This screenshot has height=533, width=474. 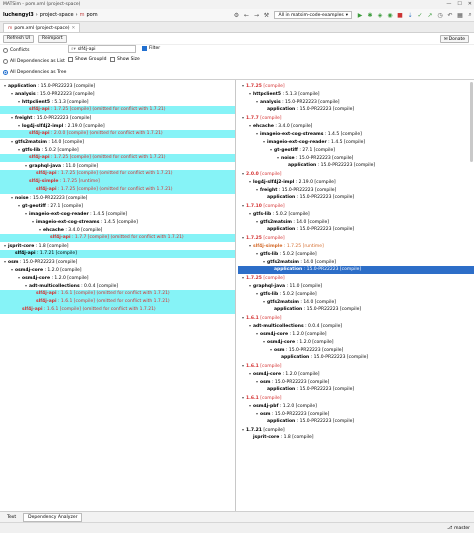 What do you see at coordinates (117, 246) in the screenshot?
I see `tree-row: ▾ jsprit-core : 1.8 [compile]` at bounding box center [117, 246].